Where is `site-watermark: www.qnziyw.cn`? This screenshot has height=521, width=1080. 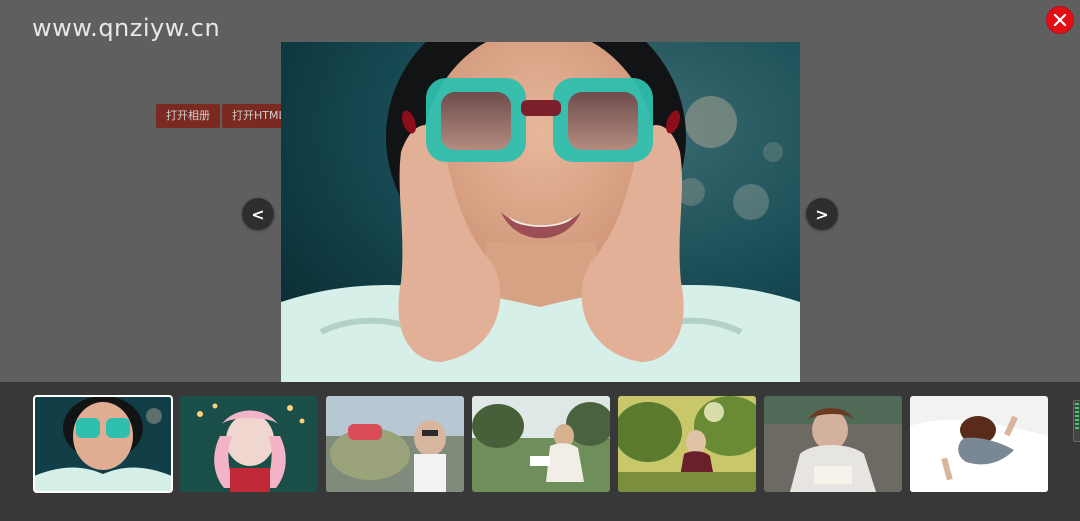
site-watermark: www.qnziyw.cn is located at coordinates (126, 28).